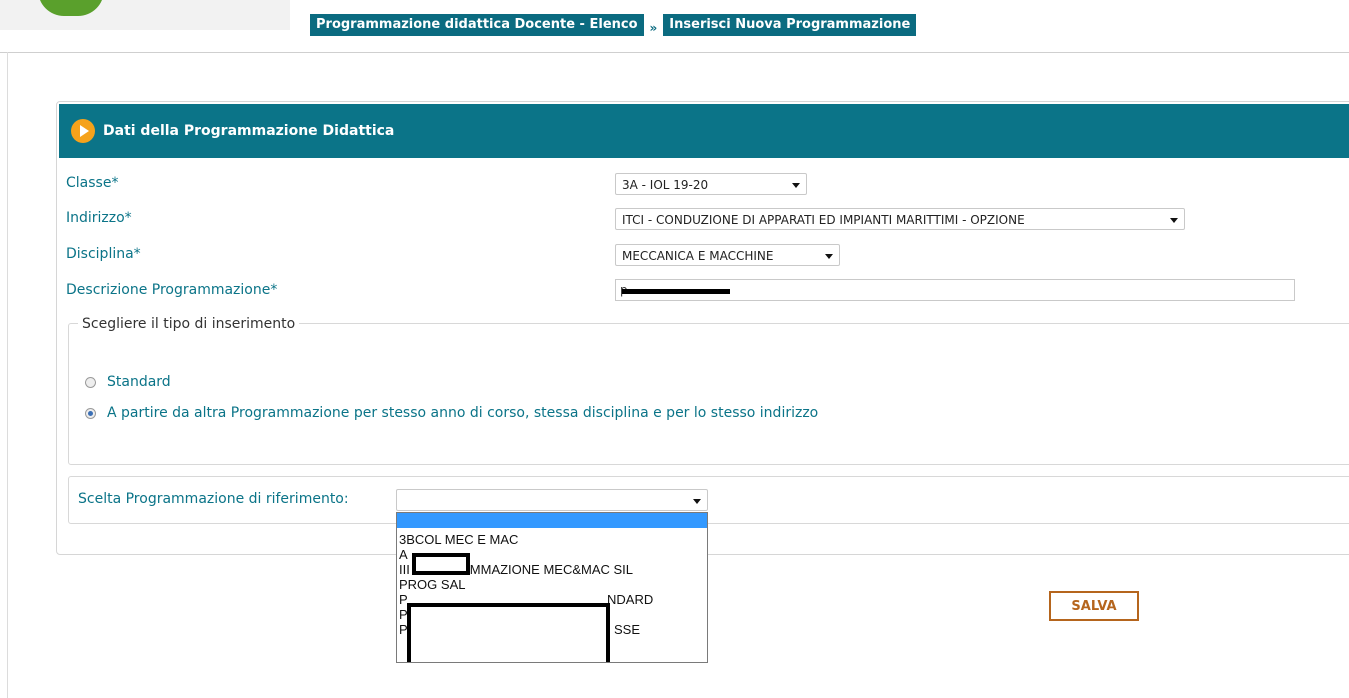 This screenshot has width=1349, height=698. What do you see at coordinates (83, 131) in the screenshot?
I see `play-icon` at bounding box center [83, 131].